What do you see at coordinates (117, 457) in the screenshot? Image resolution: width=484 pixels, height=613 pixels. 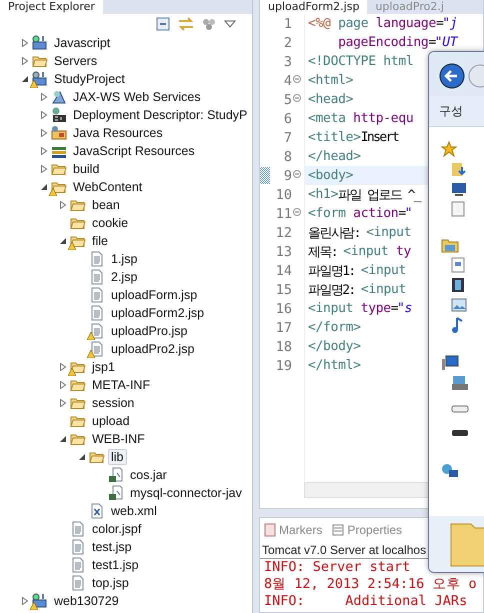 I see `tree-item: lib` at bounding box center [117, 457].